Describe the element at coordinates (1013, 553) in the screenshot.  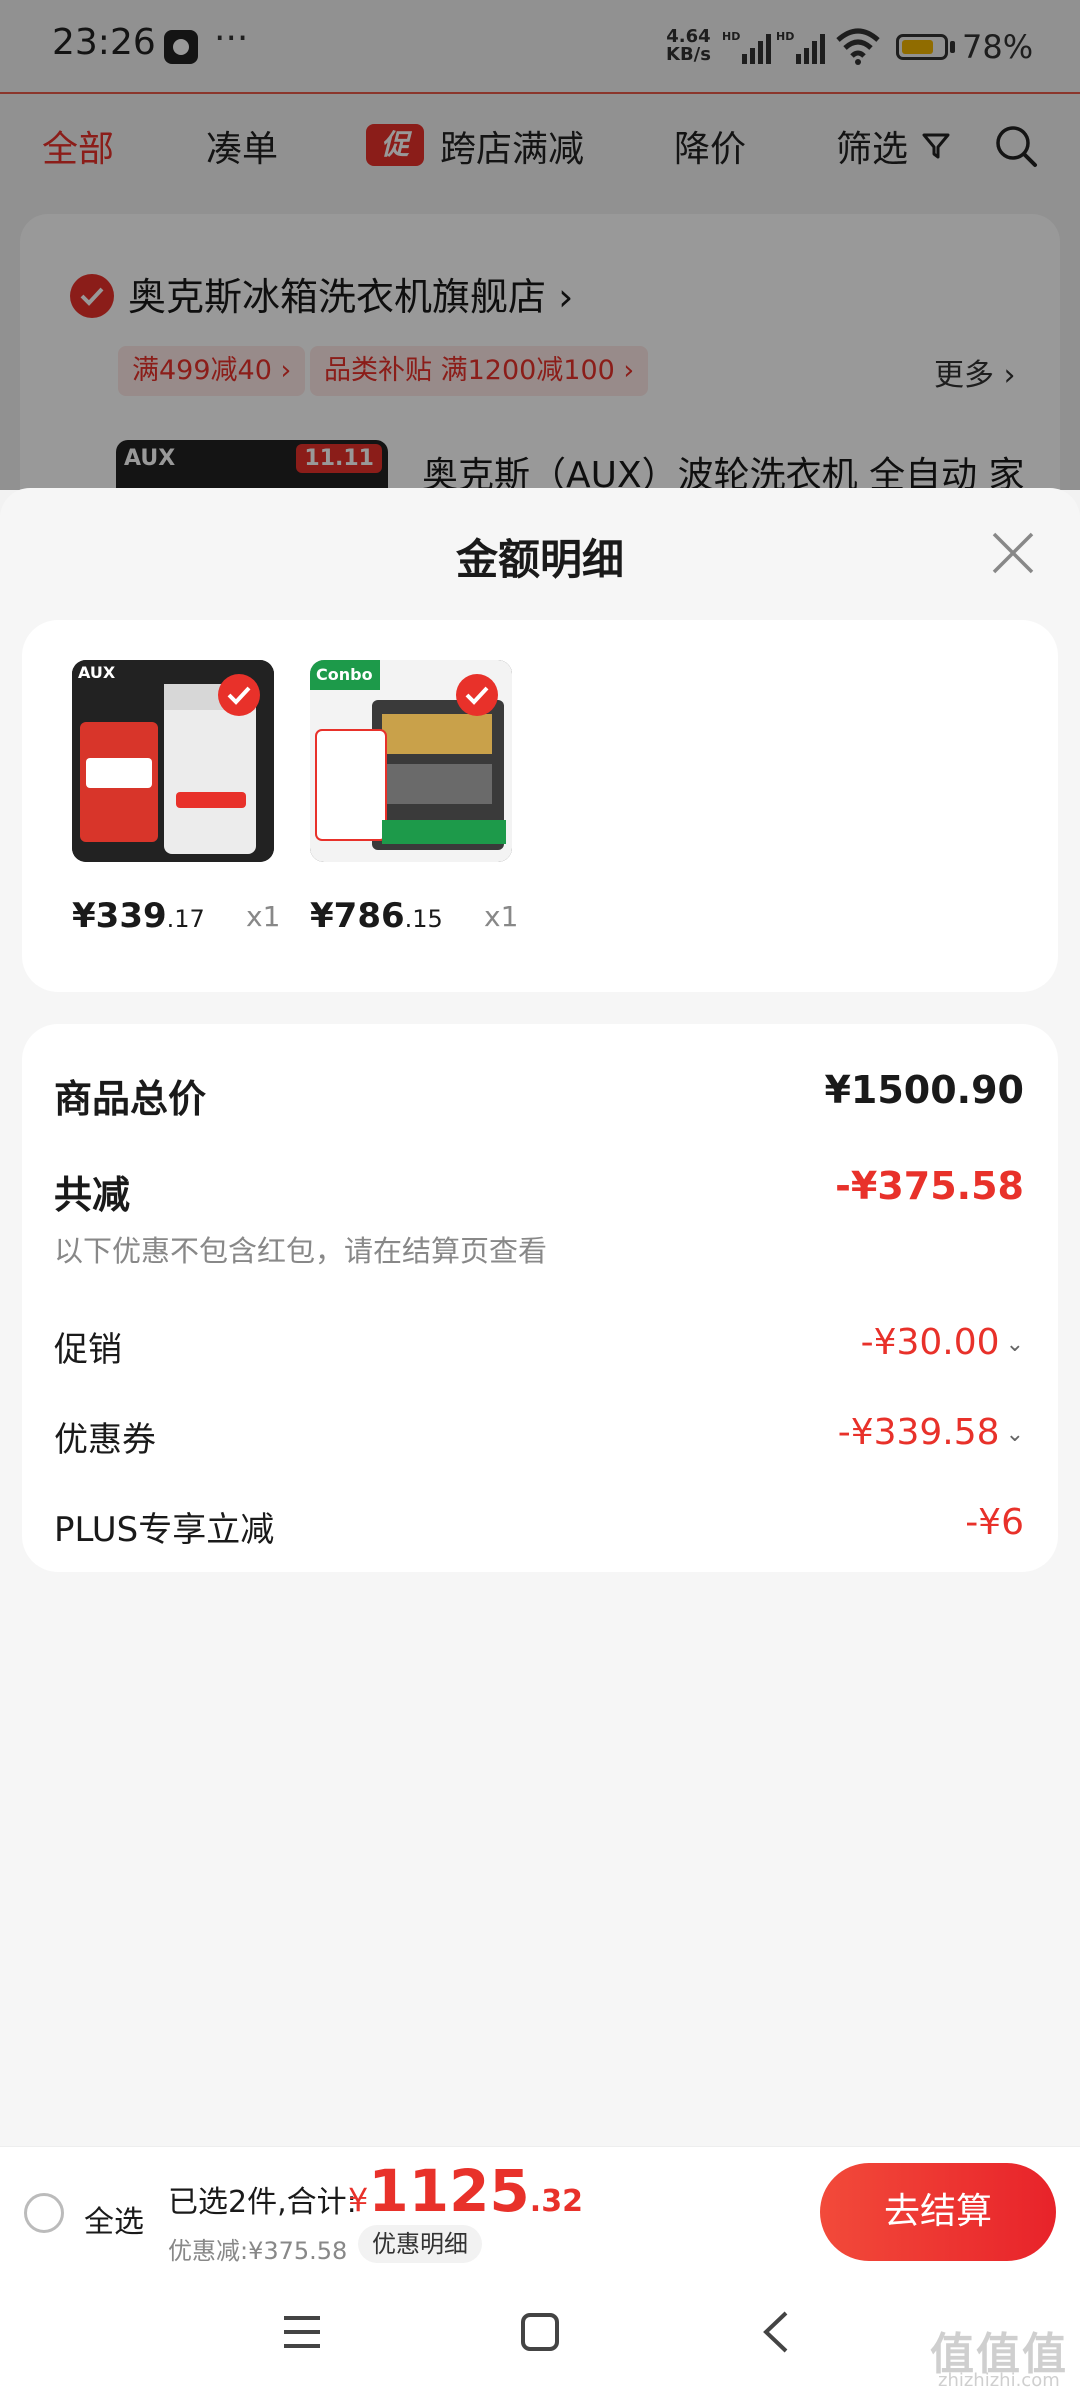
I see `close-icon` at that location.